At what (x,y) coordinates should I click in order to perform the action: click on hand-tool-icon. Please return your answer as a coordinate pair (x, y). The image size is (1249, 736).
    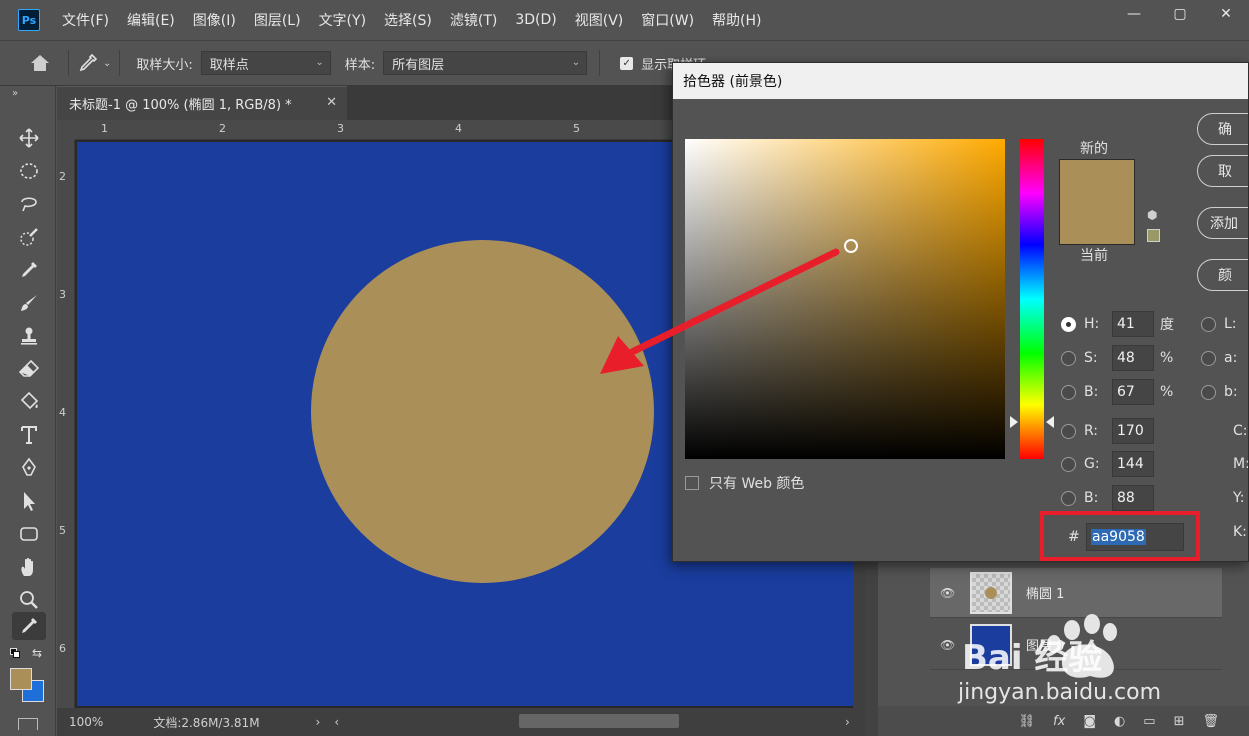
    Looking at the image, I should click on (29, 567).